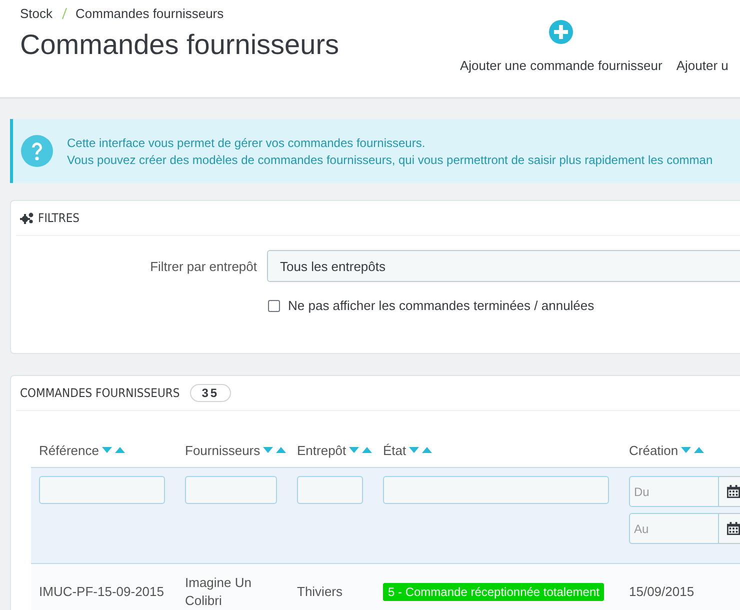  I want to click on info-text: Vous pouvez créer des modèles de commandes fournisseurs, qui vous permettront de saisir plus rapidement les comman, so click(390, 159).